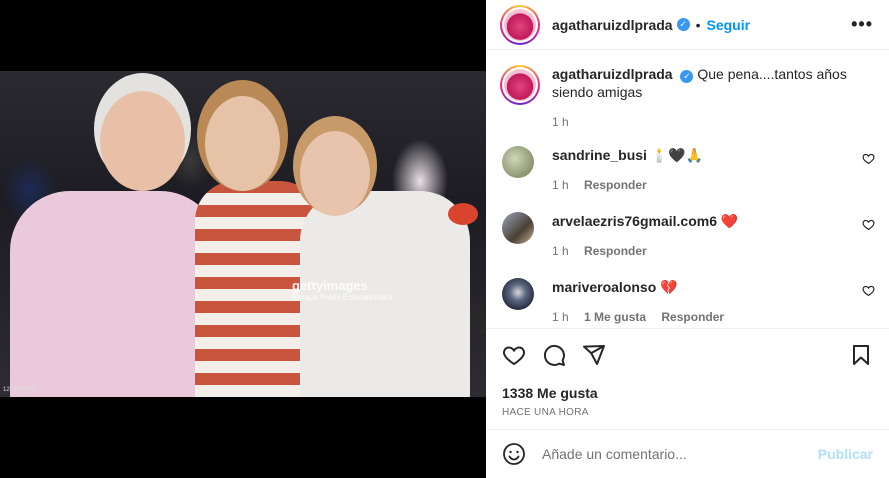  I want to click on action-bar, so click(687, 355).